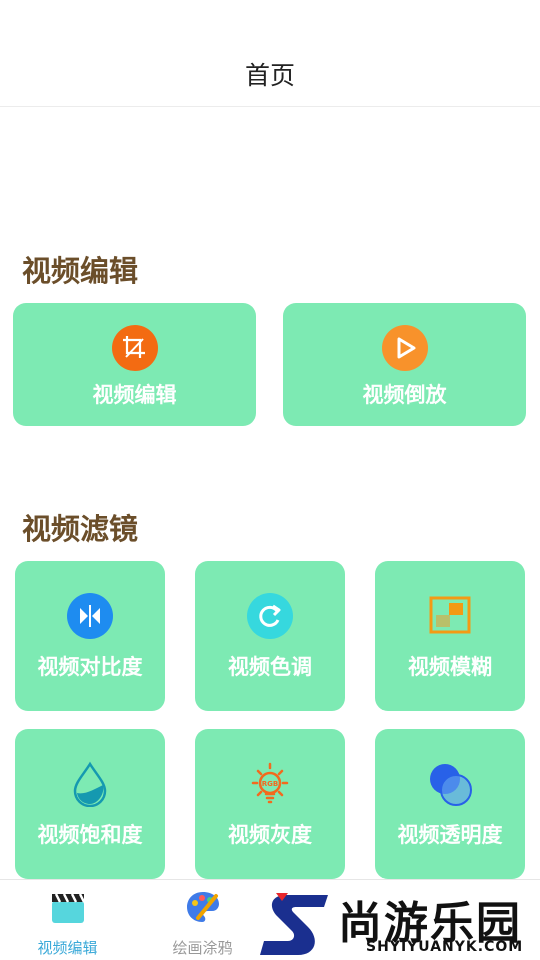  I want to click on bulb-rgb-icon: RGB, so click(270, 783).